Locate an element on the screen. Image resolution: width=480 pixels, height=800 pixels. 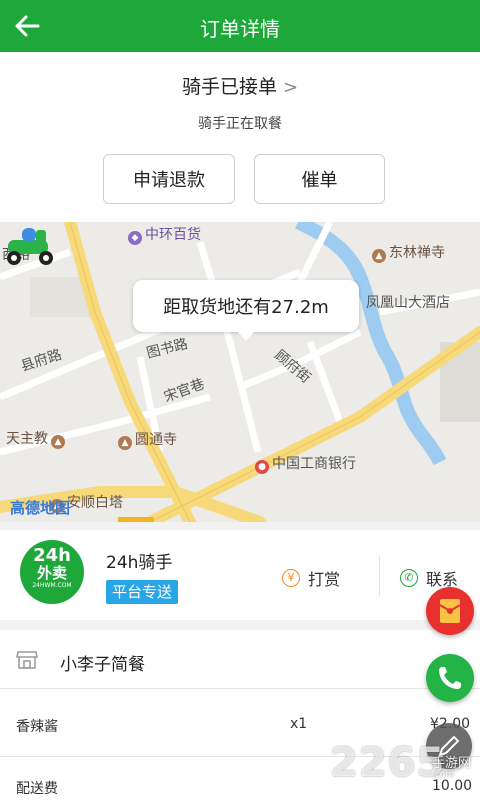
delivery-type-badge: 平台专送 is located at coordinates (142, 592).